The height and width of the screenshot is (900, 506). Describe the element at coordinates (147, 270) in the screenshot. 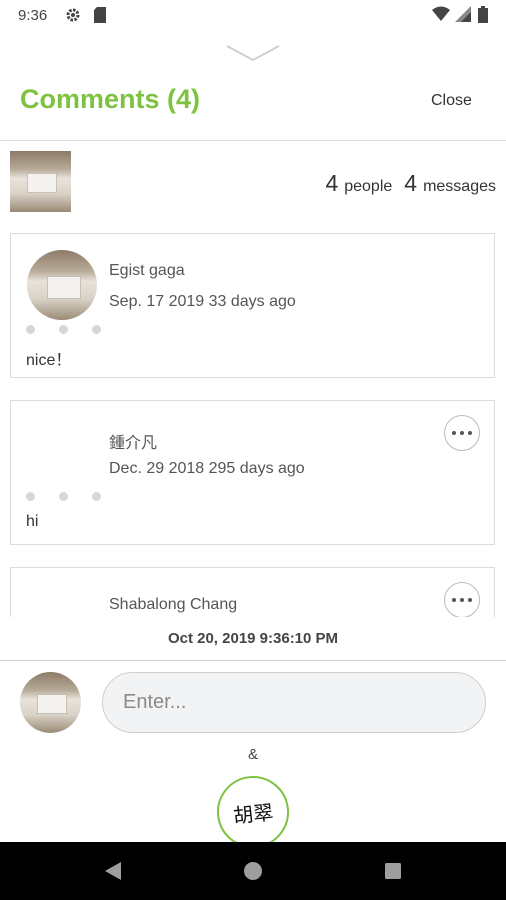

I see `comment-author: Egist gaga` at that location.